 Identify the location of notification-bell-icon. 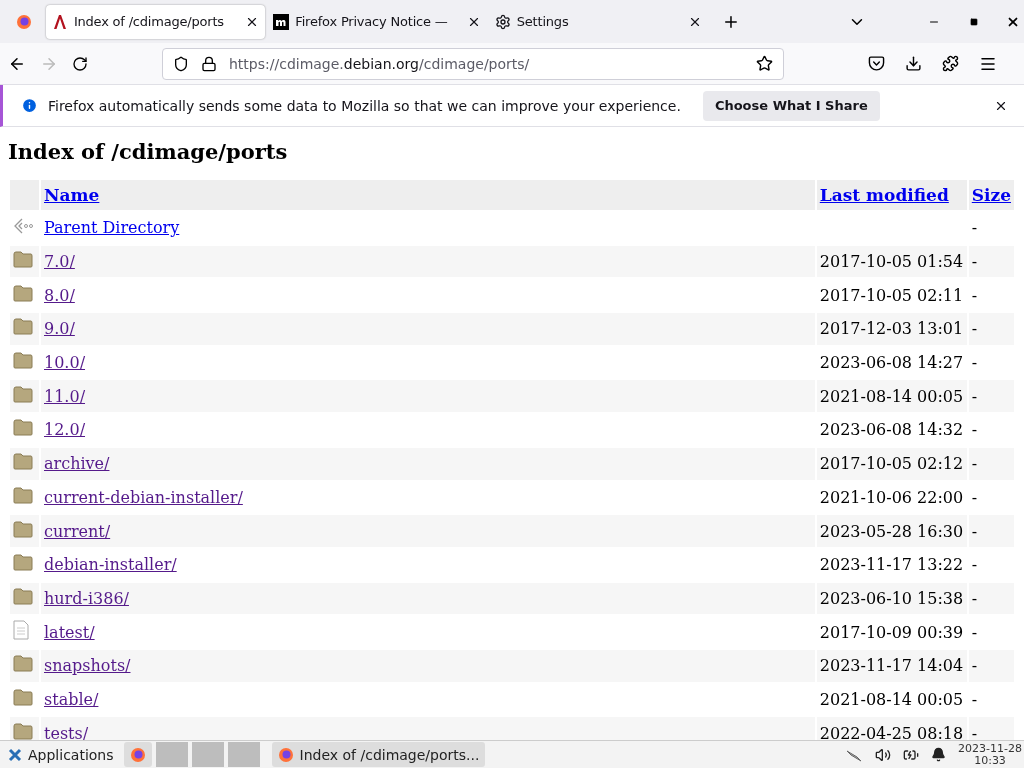
(939, 754).